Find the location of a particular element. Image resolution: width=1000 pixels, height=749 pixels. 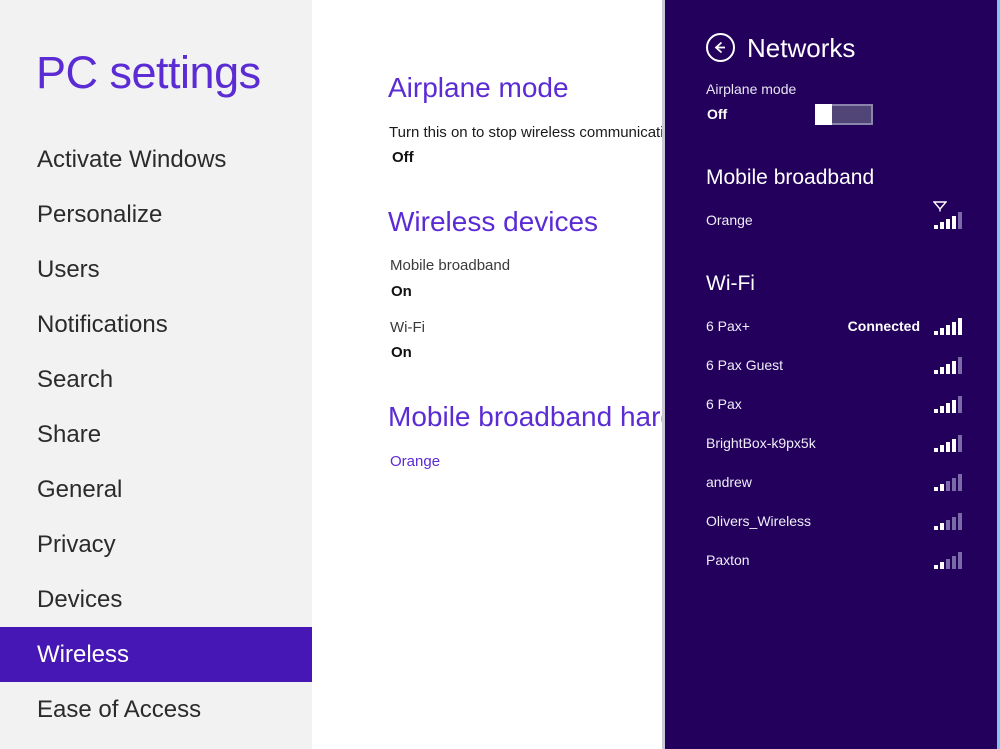

networks-header: Networks is located at coordinates (780, 47).